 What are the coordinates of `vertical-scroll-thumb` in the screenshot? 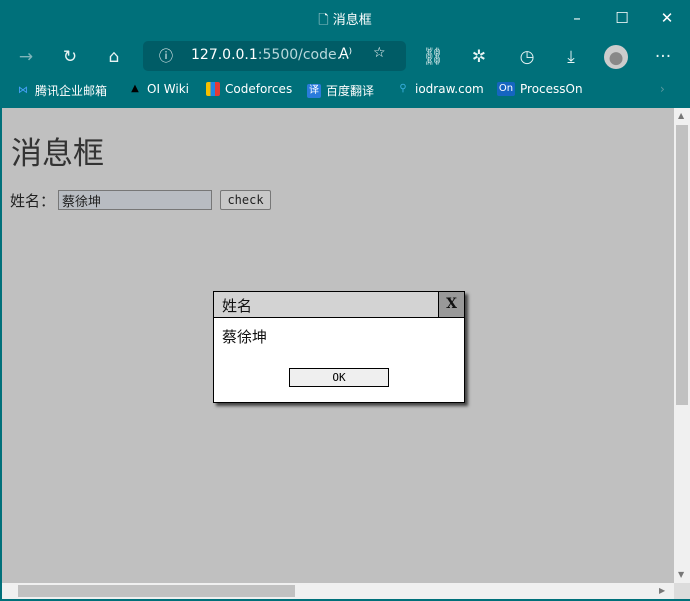 It's located at (682, 265).